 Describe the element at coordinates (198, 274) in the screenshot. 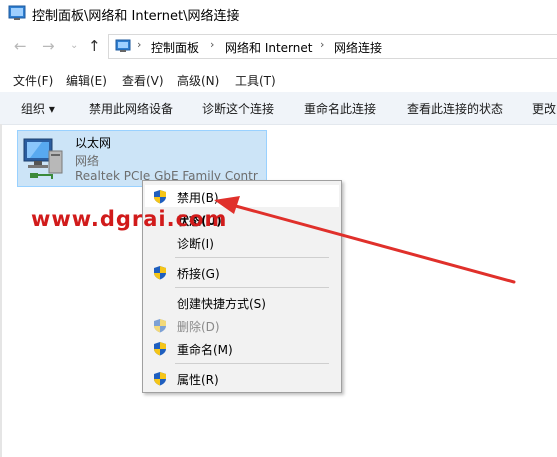

I see `menu-item-label: 桥接(G)` at that location.